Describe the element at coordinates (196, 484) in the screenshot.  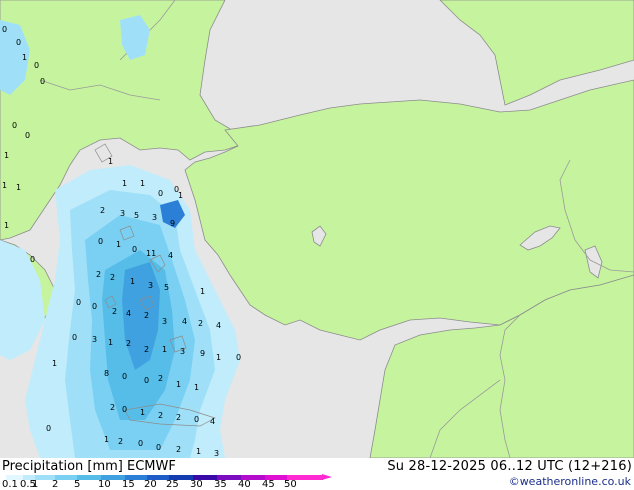
I see `legend-label: 30` at that location.